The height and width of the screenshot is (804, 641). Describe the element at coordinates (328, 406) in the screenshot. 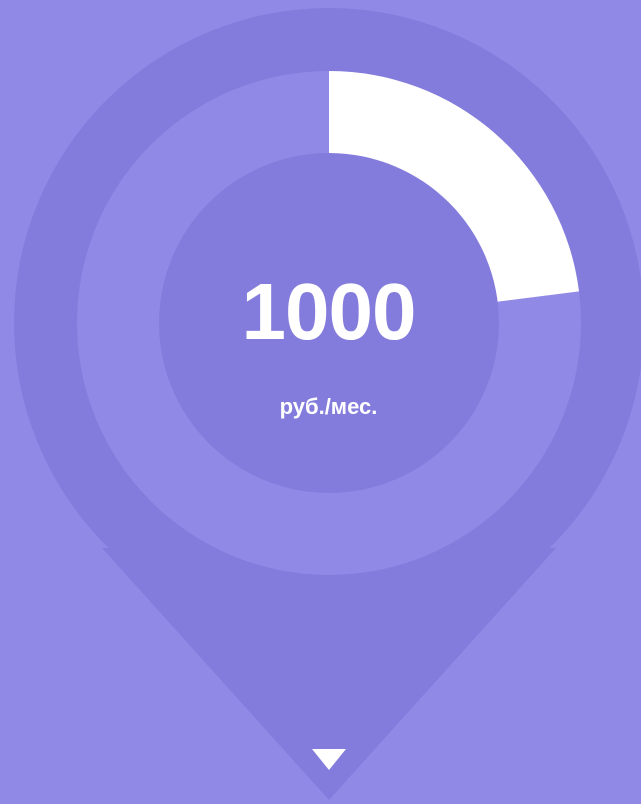

I see `price-unit: руб./мес.` at that location.